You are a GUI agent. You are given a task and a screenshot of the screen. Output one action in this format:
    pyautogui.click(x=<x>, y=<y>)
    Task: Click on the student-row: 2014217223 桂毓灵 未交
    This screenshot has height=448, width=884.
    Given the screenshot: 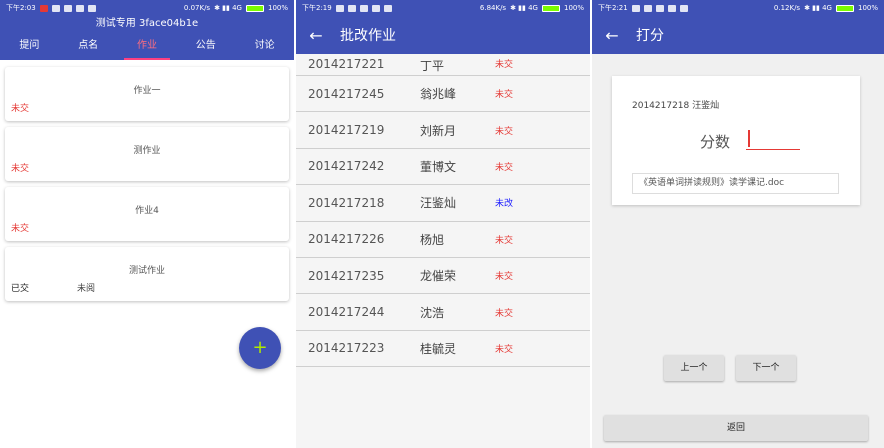 What is the action you would take?
    pyautogui.click(x=443, y=349)
    